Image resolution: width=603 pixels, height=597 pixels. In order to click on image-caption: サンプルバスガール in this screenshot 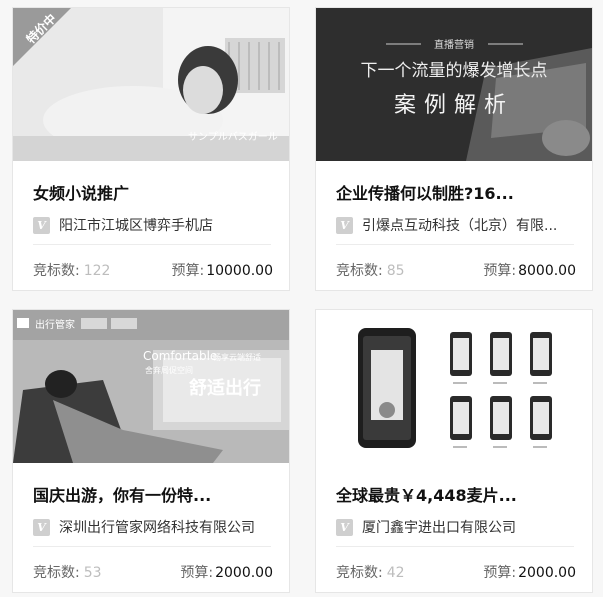, I will do `click(233, 137)`.